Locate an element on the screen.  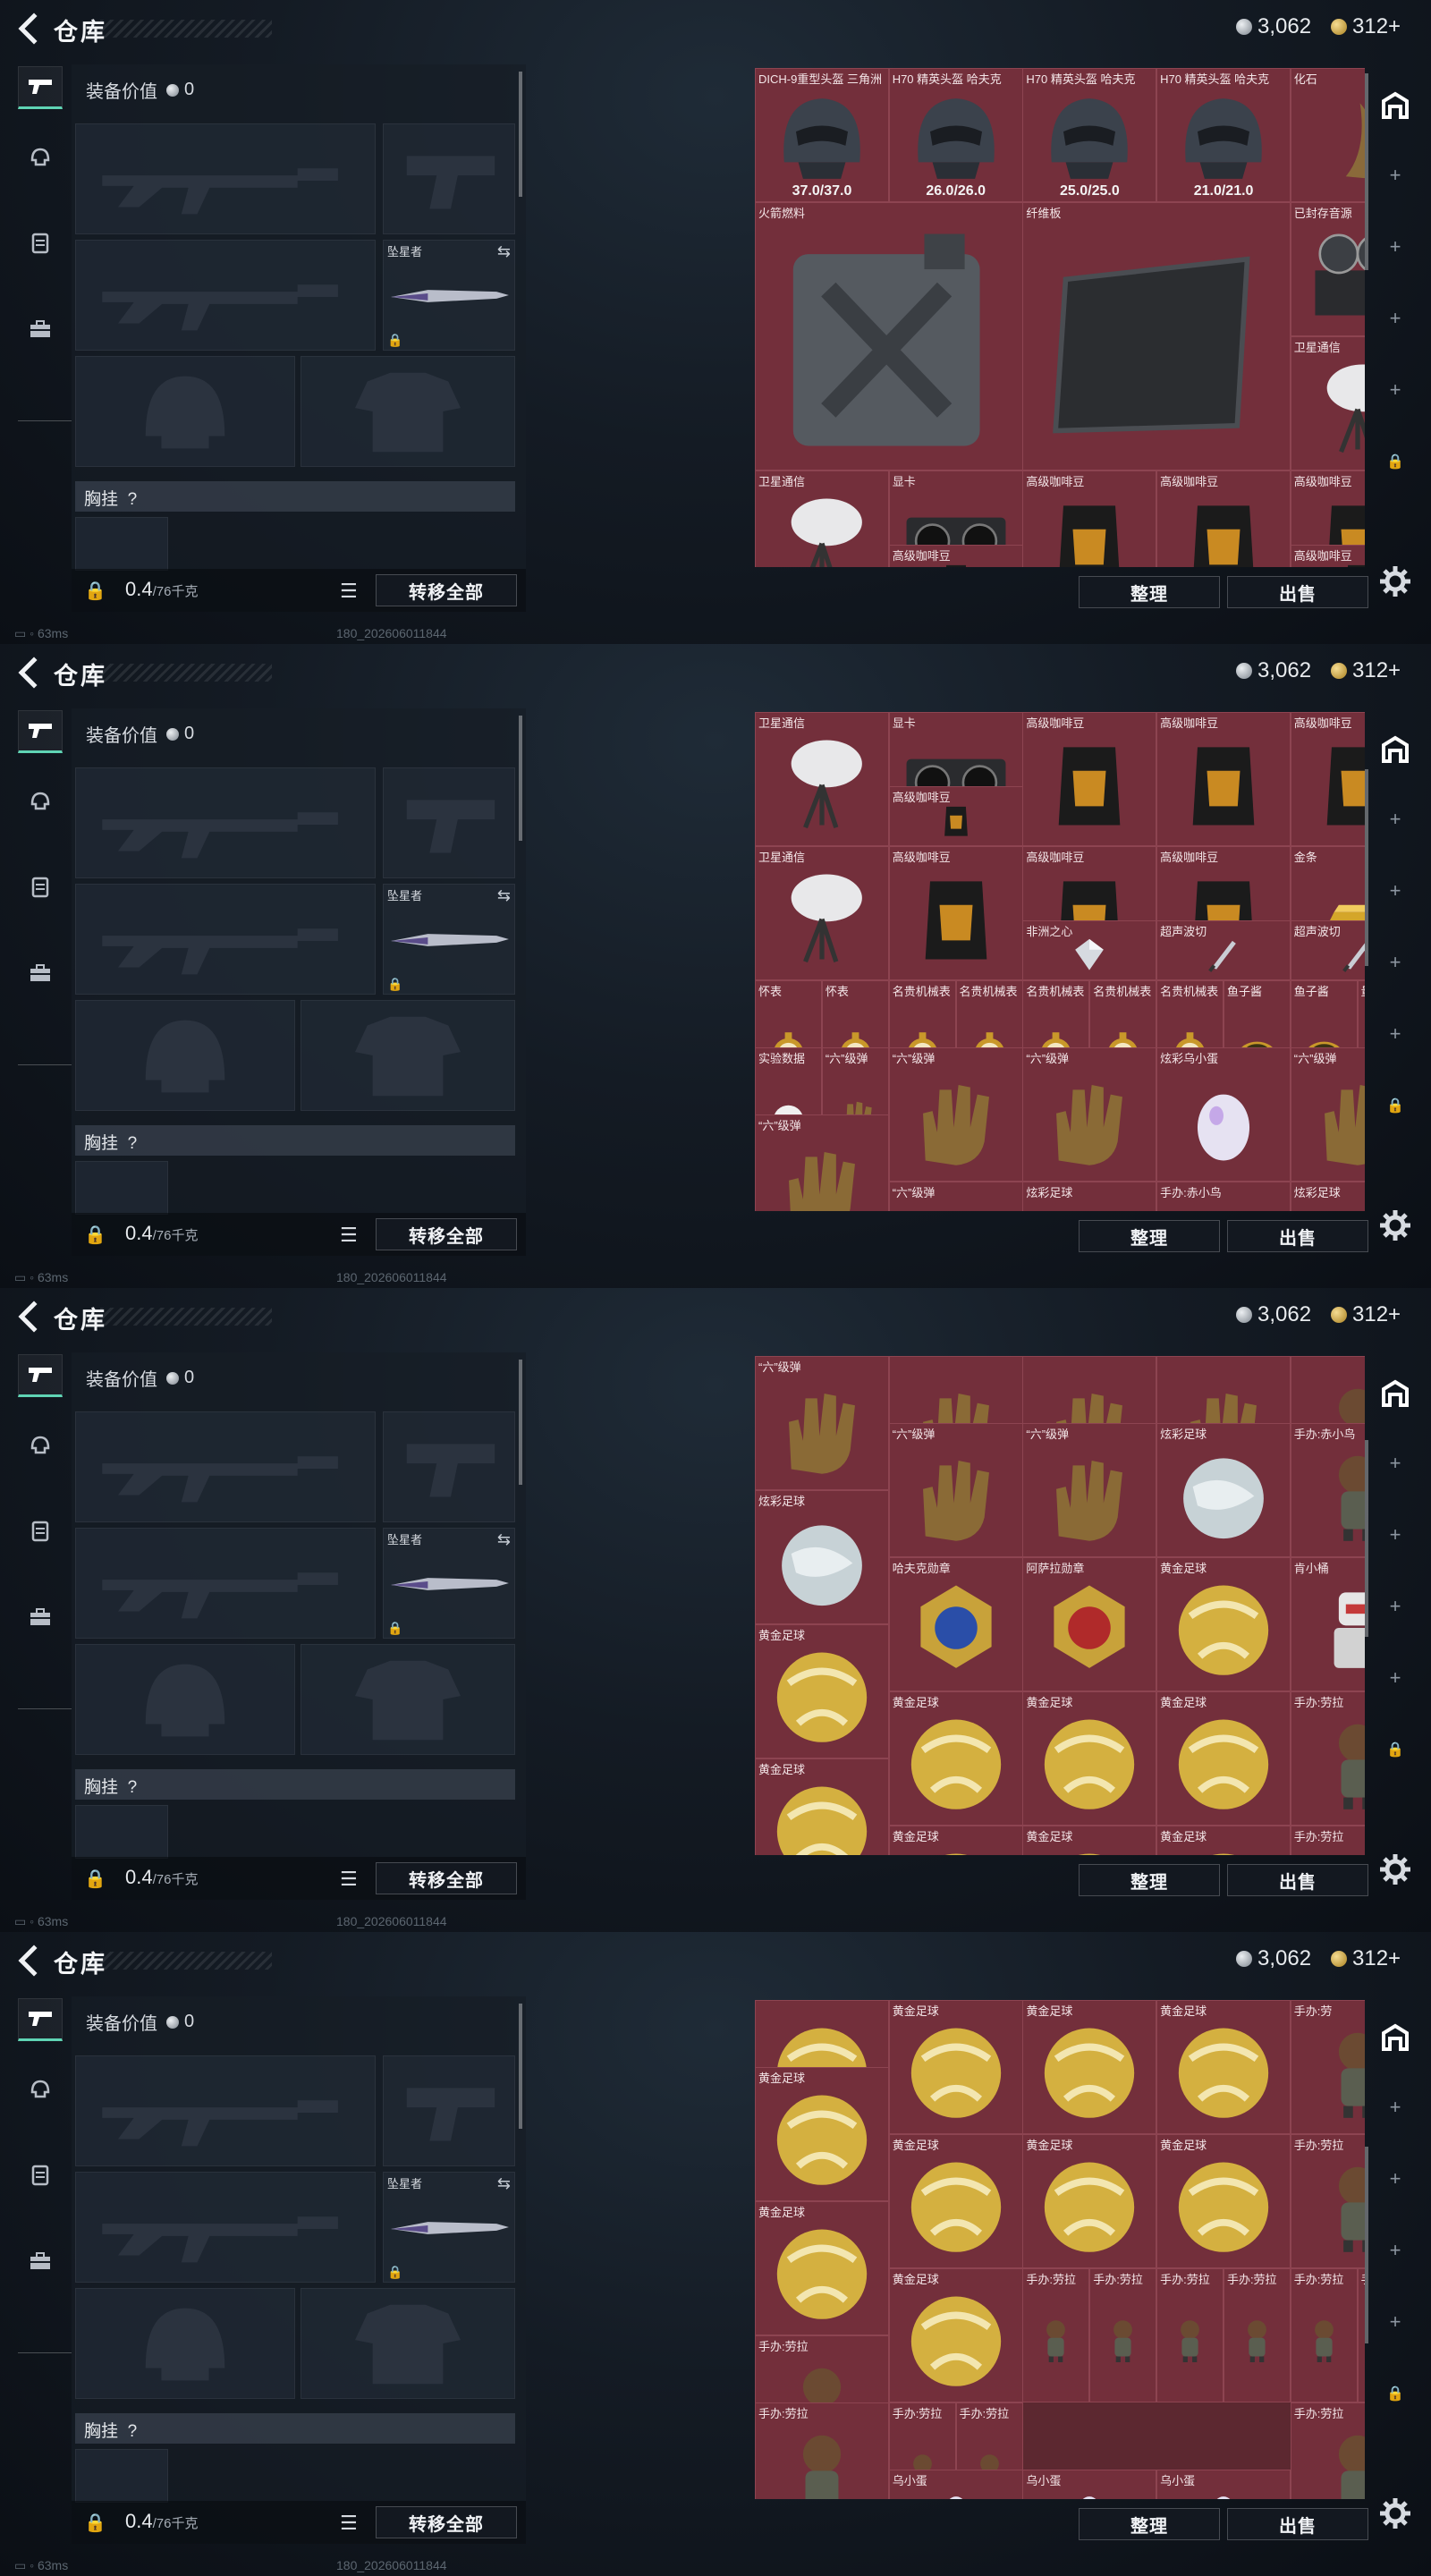
storage-item: DICH-9重型头盔 三角洲 37.0/37.0 is located at coordinates (822, 135).